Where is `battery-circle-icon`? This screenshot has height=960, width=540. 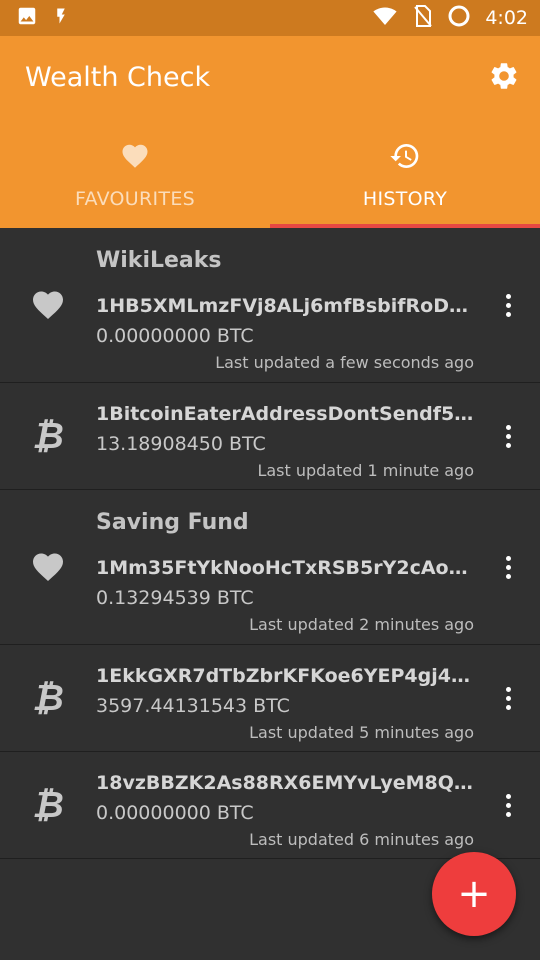
battery-circle-icon is located at coordinates (459, 18).